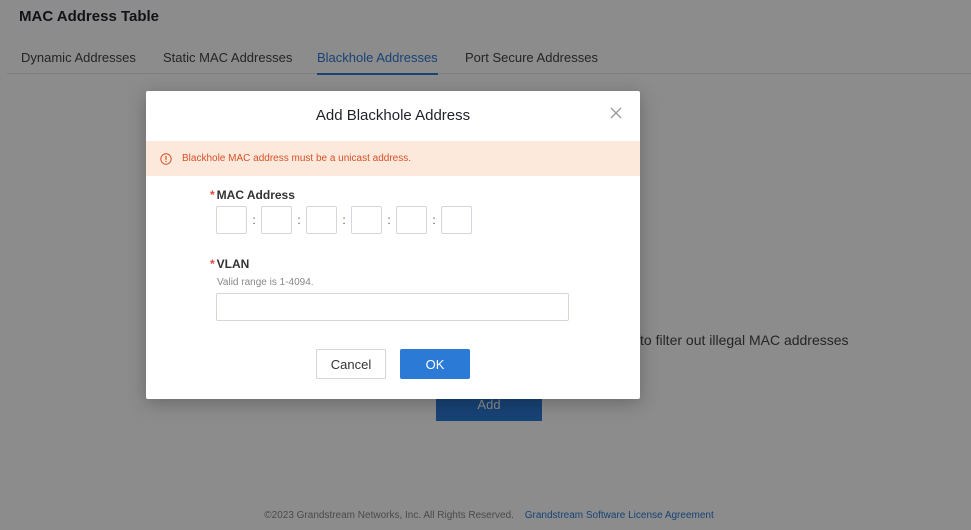 The height and width of the screenshot is (530, 971). I want to click on close-icon, so click(616, 113).